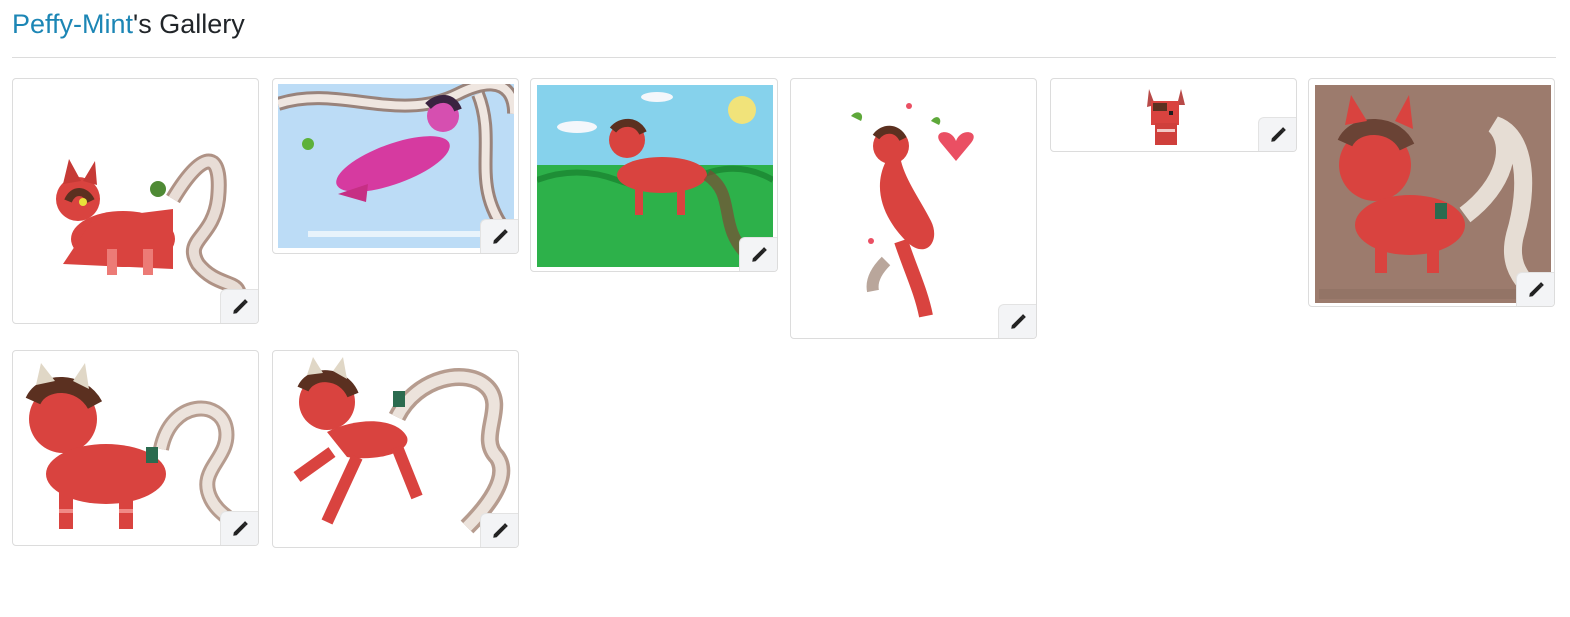 This screenshot has height=617, width=1570. What do you see at coordinates (72, 24) in the screenshot?
I see `owner-link: Peffy-Mint` at bounding box center [72, 24].